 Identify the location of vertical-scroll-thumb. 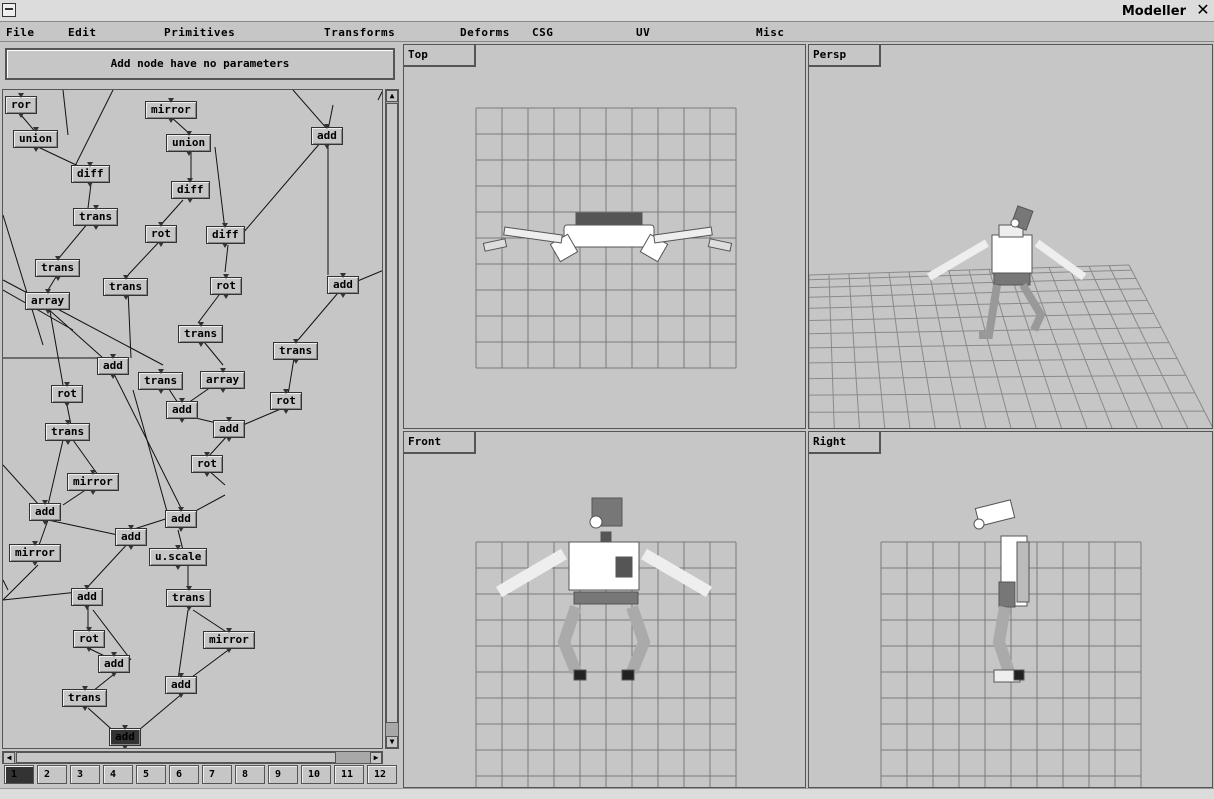
(392, 413).